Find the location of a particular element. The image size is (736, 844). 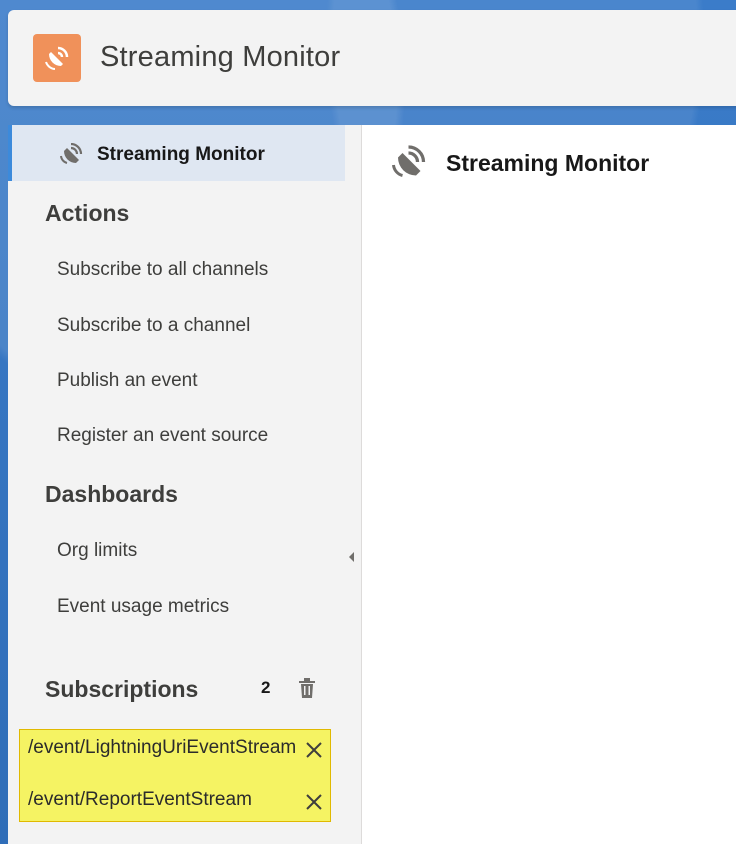

subscriptions-heading: Subscriptions is located at coordinates (122, 689).